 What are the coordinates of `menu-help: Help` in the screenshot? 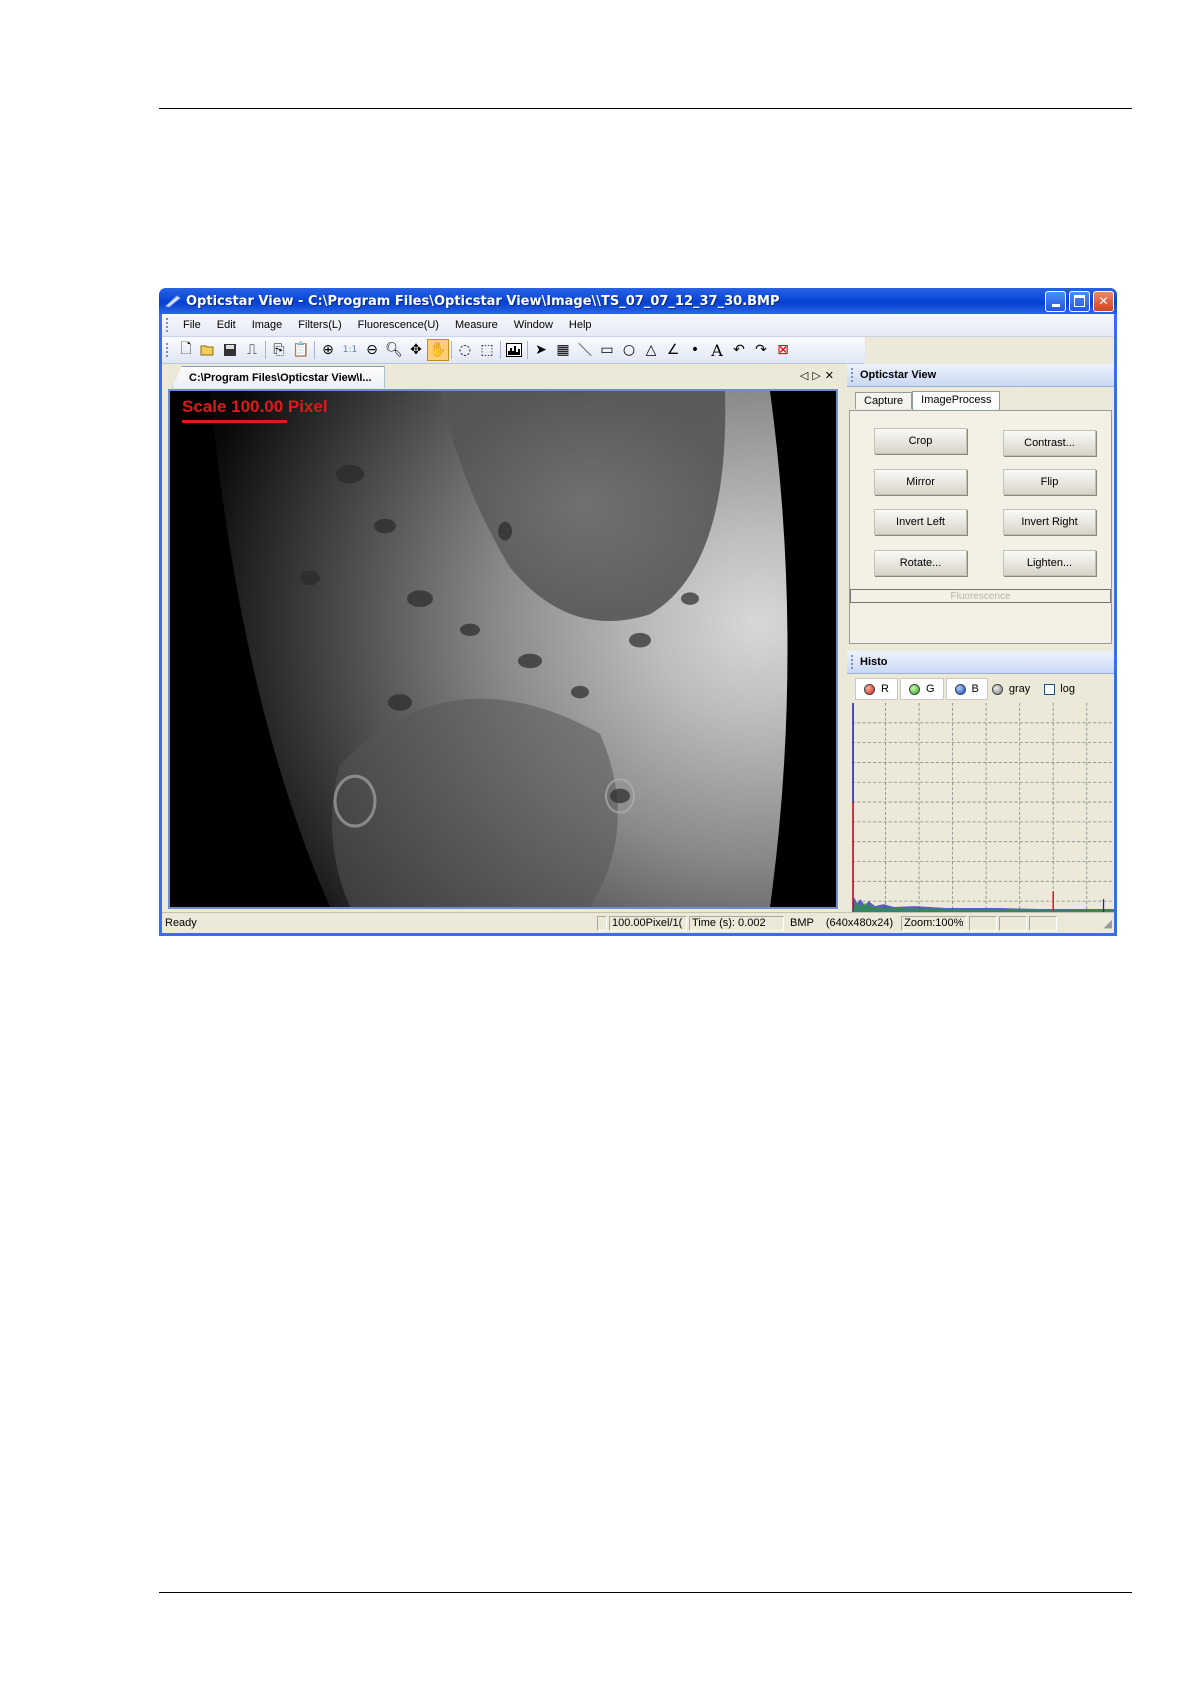 It's located at (580, 325).